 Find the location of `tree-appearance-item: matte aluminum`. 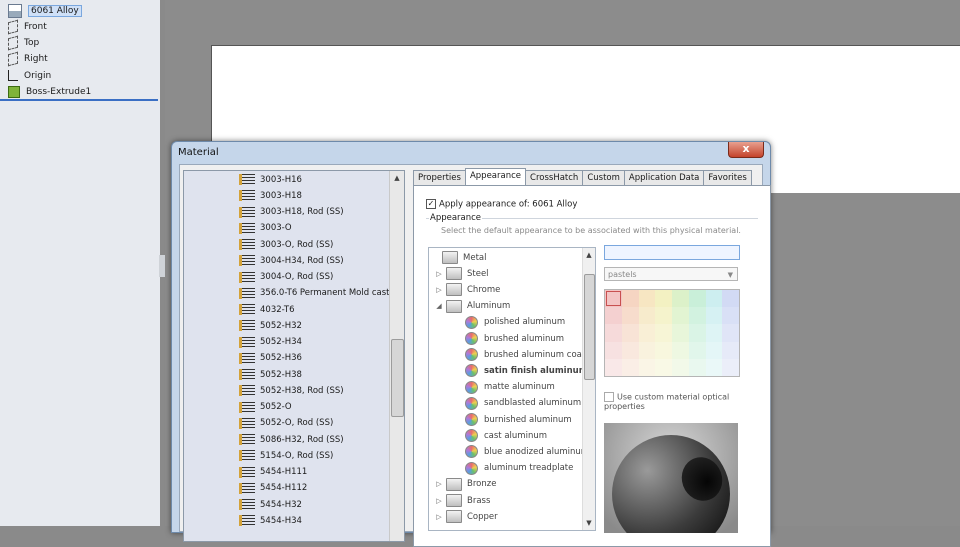

tree-appearance-item: matte aluminum is located at coordinates (510, 387).